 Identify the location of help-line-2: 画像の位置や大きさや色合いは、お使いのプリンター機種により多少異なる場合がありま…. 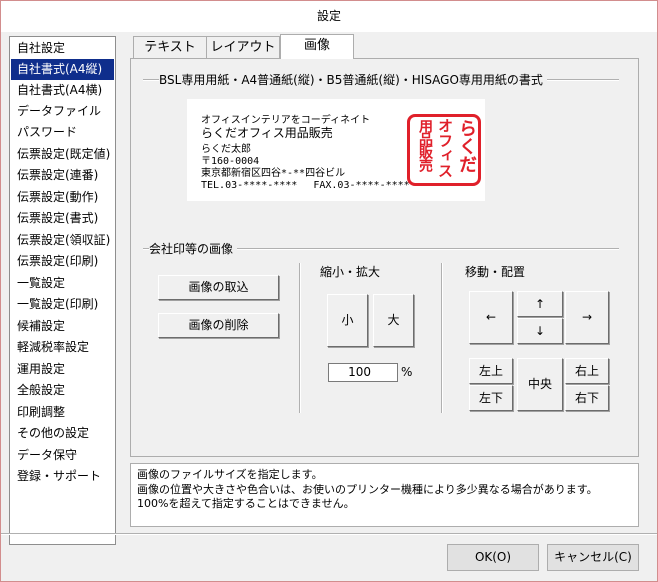
(367, 489).